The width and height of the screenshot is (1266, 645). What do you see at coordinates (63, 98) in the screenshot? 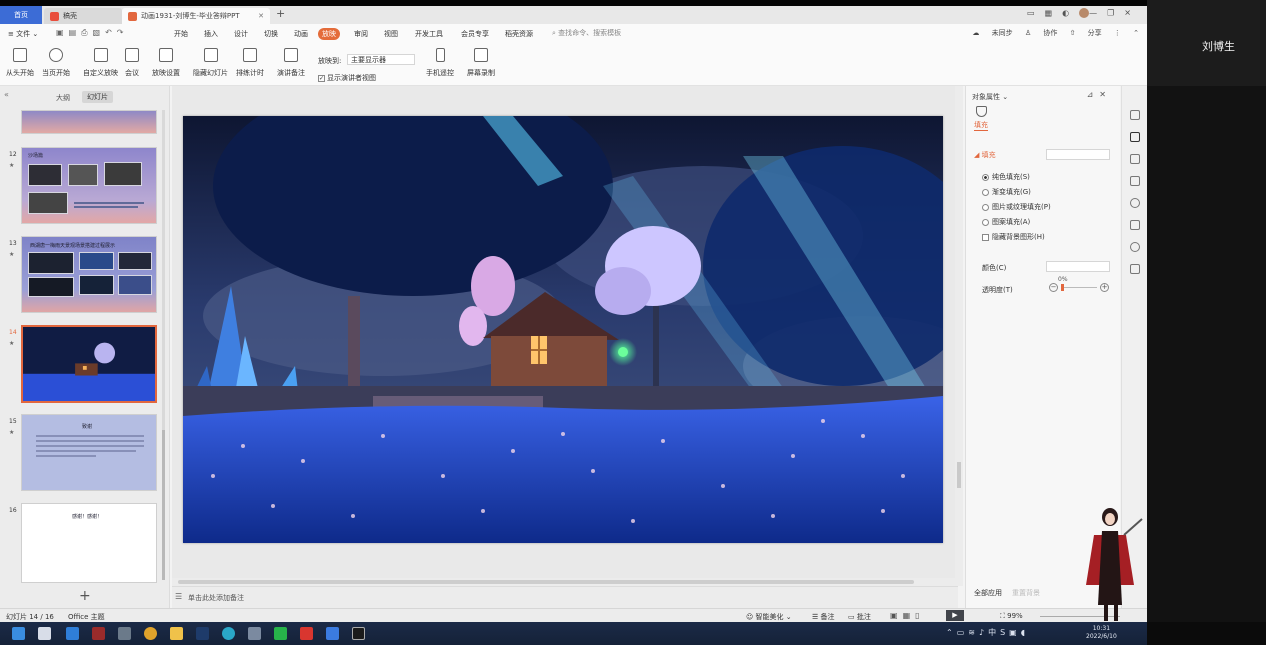
I see `outline-tab: 大纲` at bounding box center [63, 98].